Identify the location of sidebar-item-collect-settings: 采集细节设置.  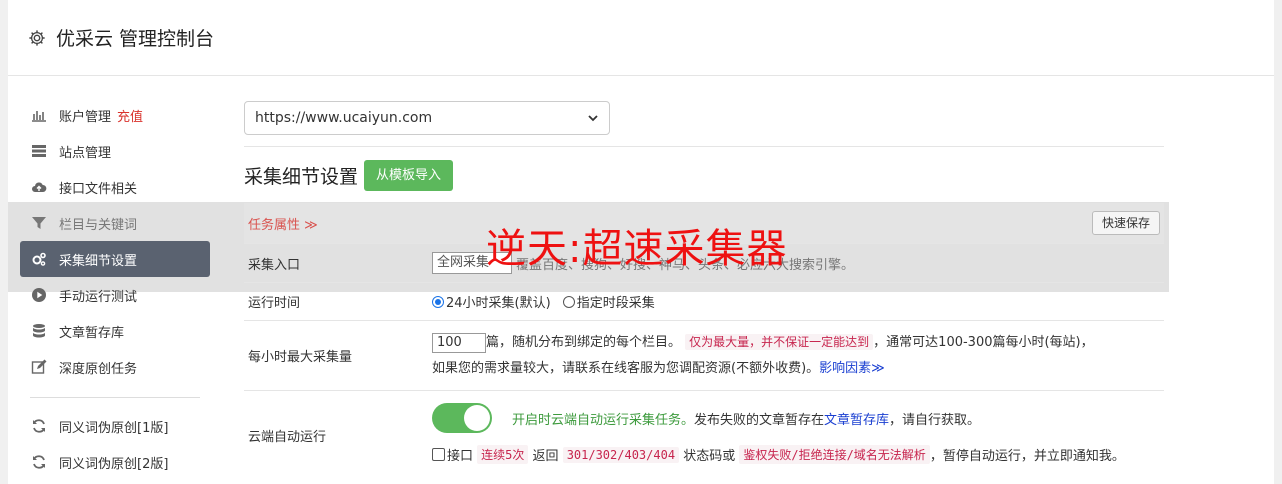
(115, 259).